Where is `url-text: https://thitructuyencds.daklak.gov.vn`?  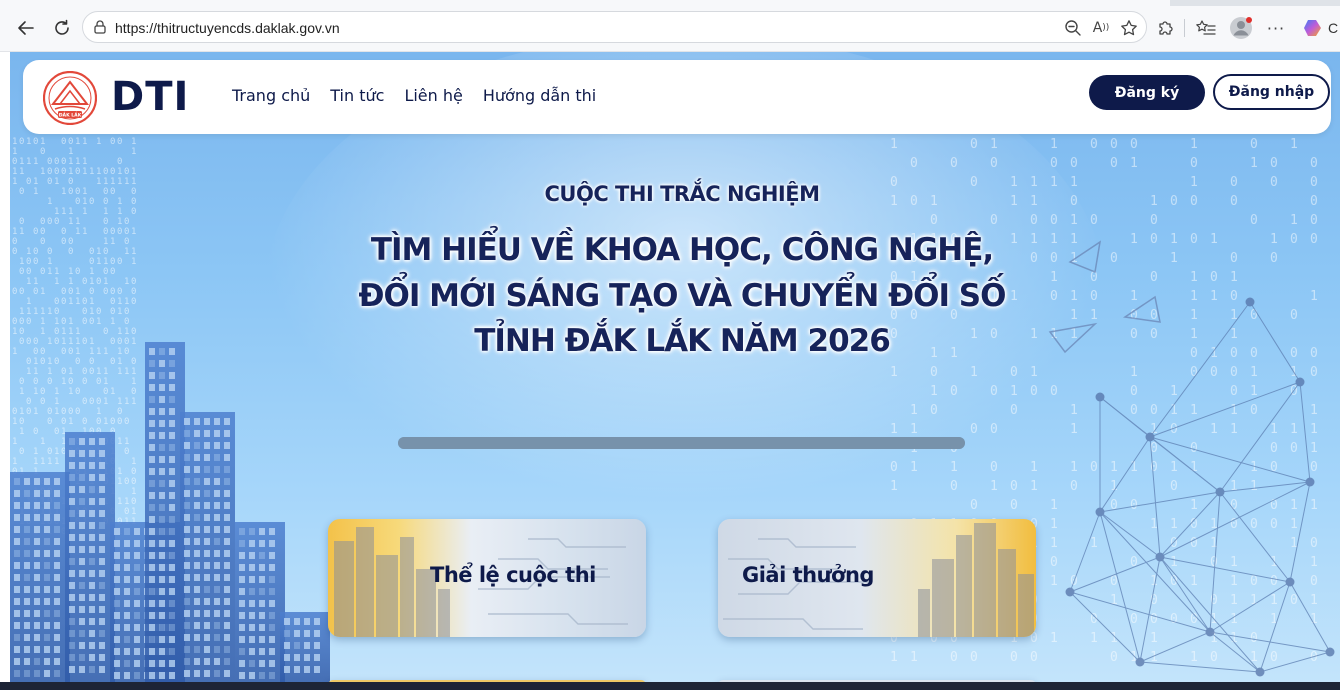 url-text: https://thitructuyencds.daklak.gov.vn is located at coordinates (227, 28).